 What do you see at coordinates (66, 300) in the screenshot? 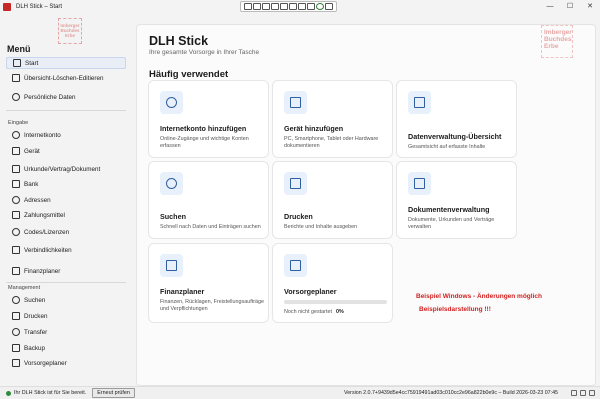
I see `sidebar-item-suchen: Suchen` at bounding box center [66, 300].